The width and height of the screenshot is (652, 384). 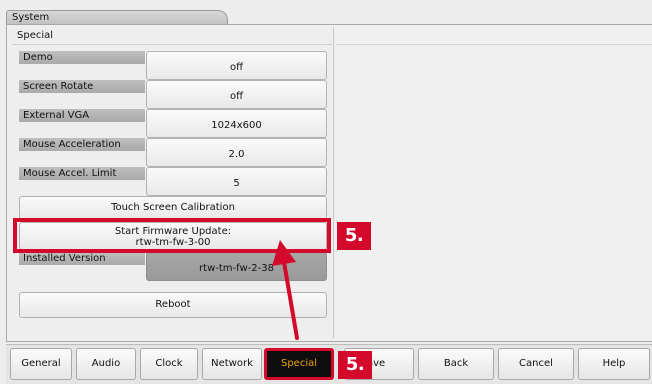 I want to click on section-divider, so click(x=172, y=44).